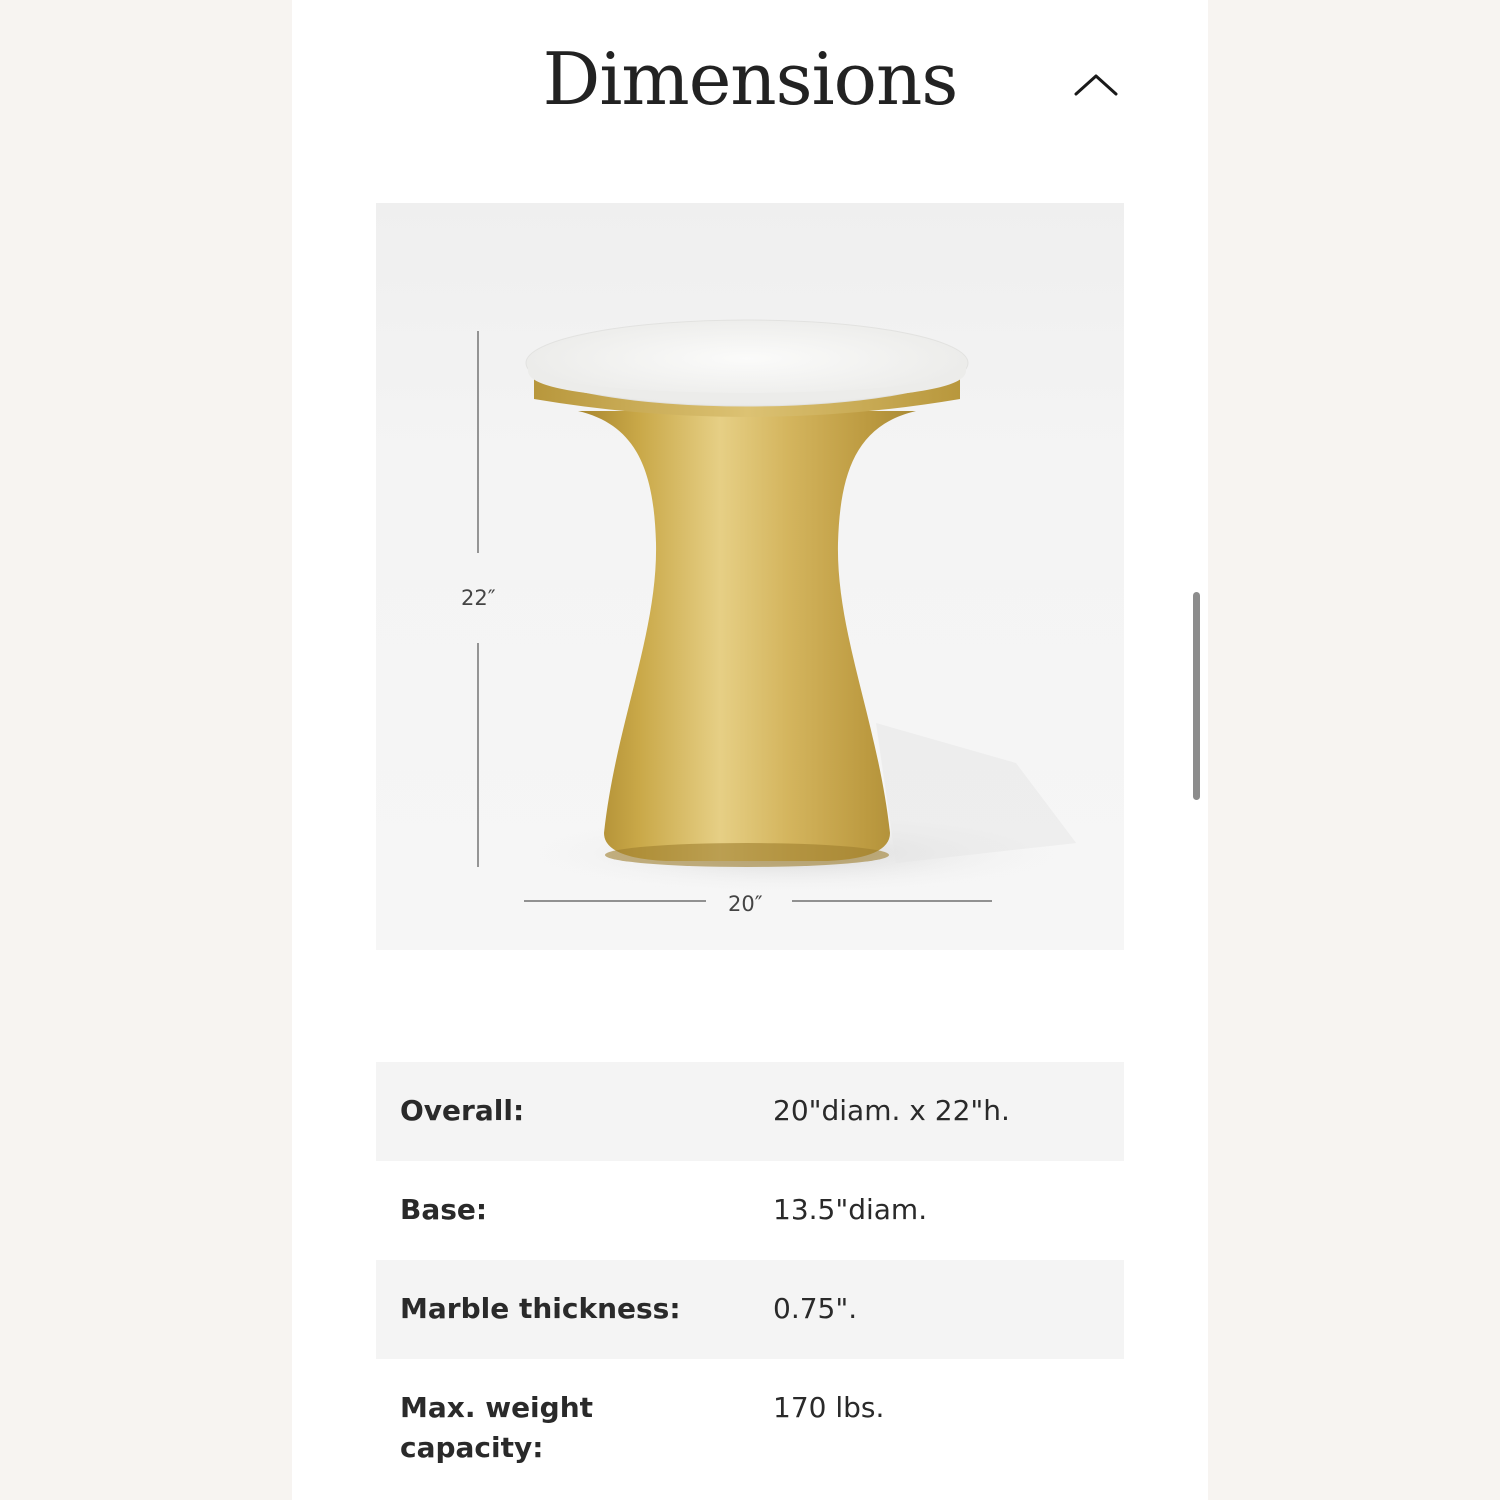 This screenshot has height=1500, width=1500. Describe the element at coordinates (745, 904) in the screenshot. I see `width-dimension-label: 20″` at that location.